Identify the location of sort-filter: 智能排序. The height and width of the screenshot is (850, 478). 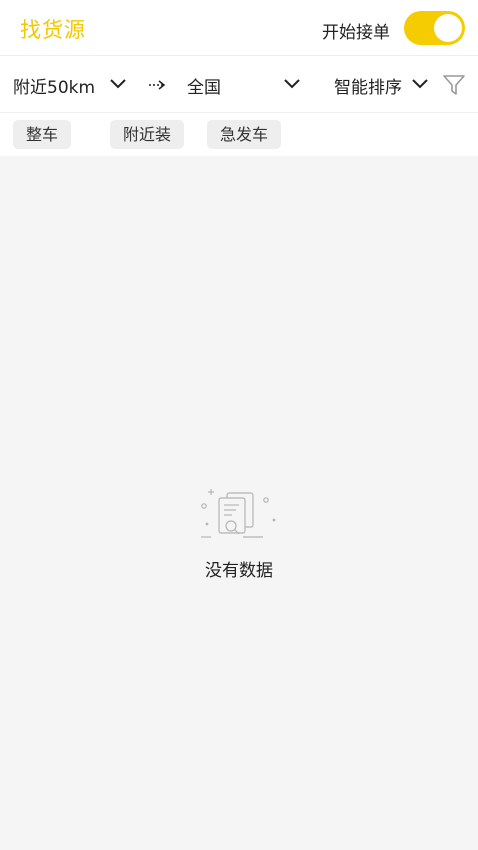
(368, 85).